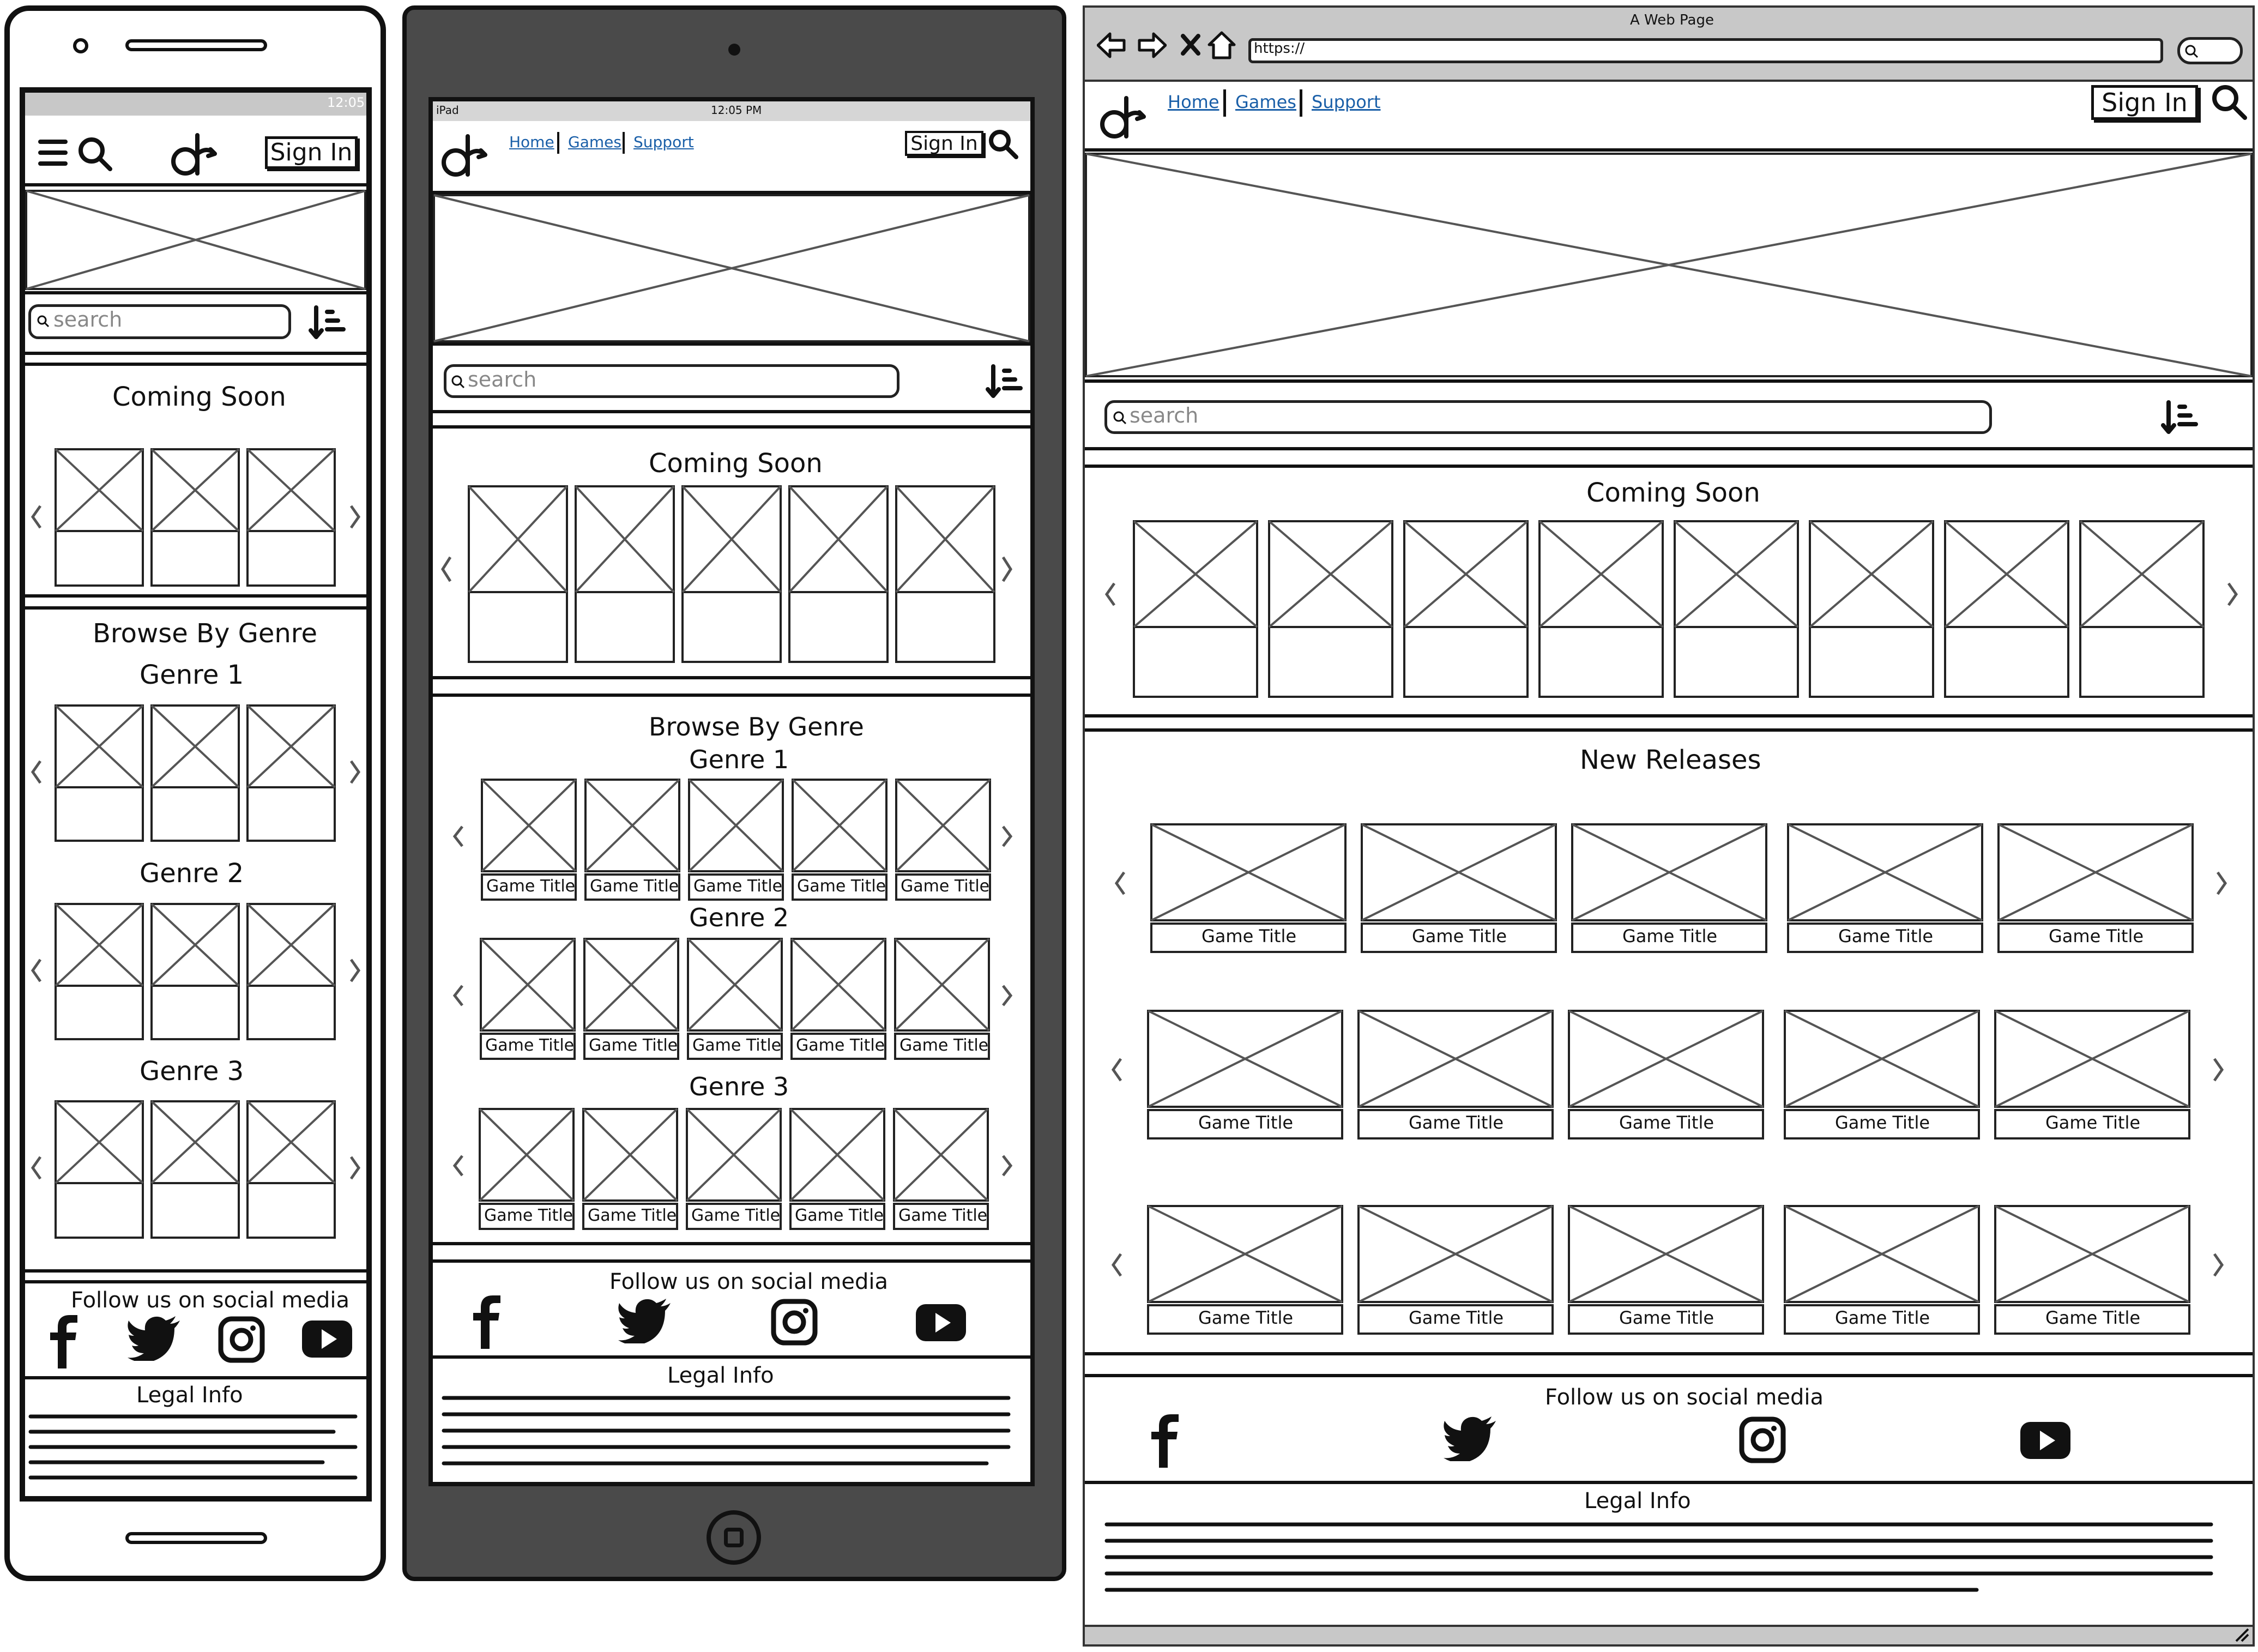  What do you see at coordinates (1111, 45) in the screenshot?
I see `back-icon` at bounding box center [1111, 45].